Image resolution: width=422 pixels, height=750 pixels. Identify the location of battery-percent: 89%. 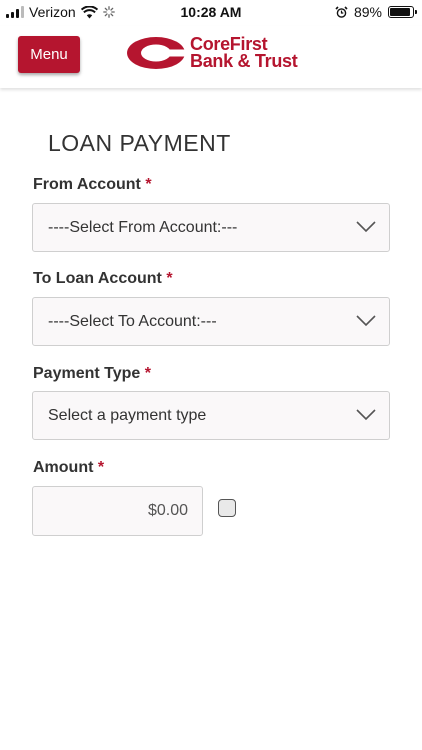
(367, 12).